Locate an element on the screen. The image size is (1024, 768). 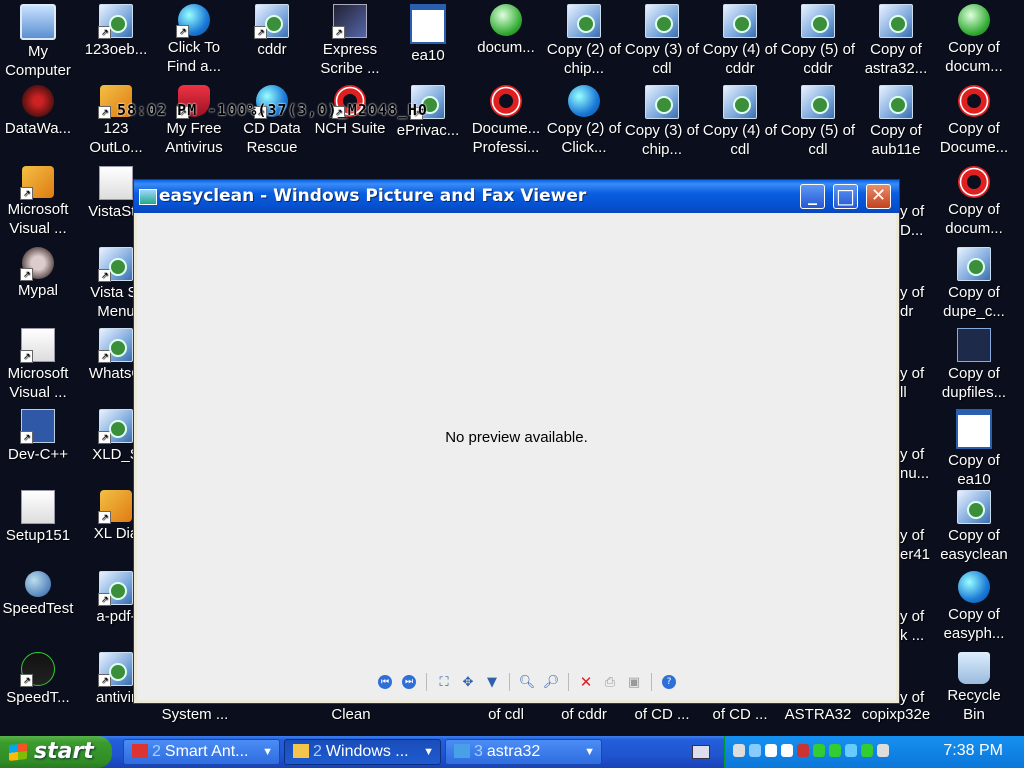
desktop-icon: Dev-C++ is located at coordinates (38, 436).